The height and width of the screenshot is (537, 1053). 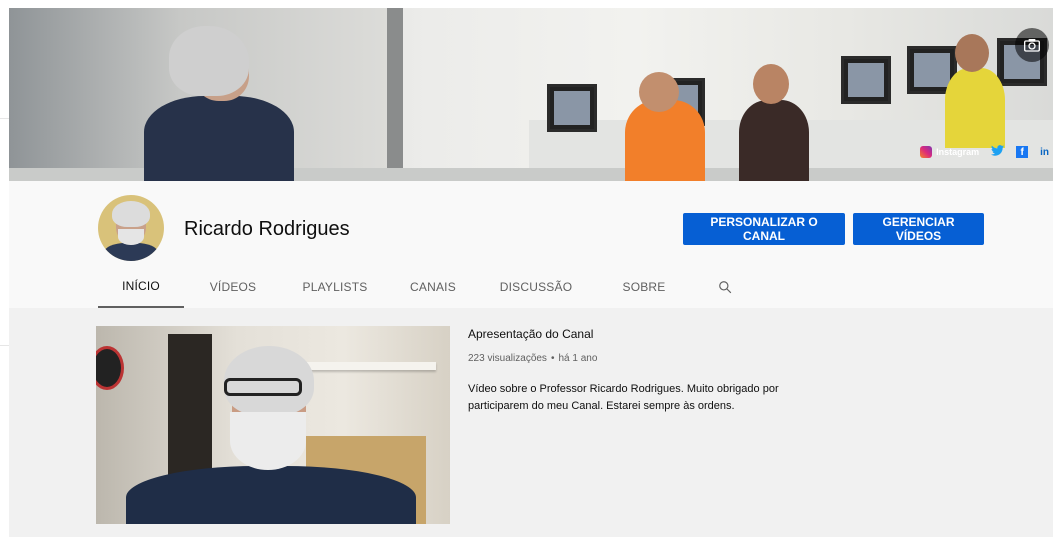 I want to click on instagram-icon, so click(x=926, y=152).